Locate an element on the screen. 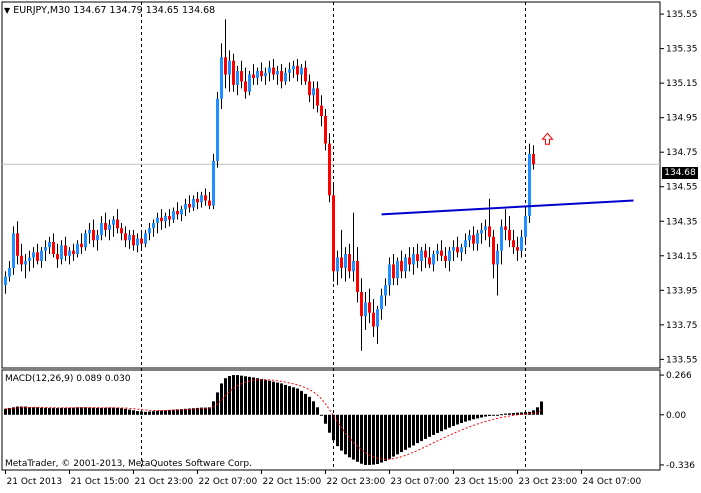  time-axis-label: 21 Oct 15:00 is located at coordinates (100, 482).